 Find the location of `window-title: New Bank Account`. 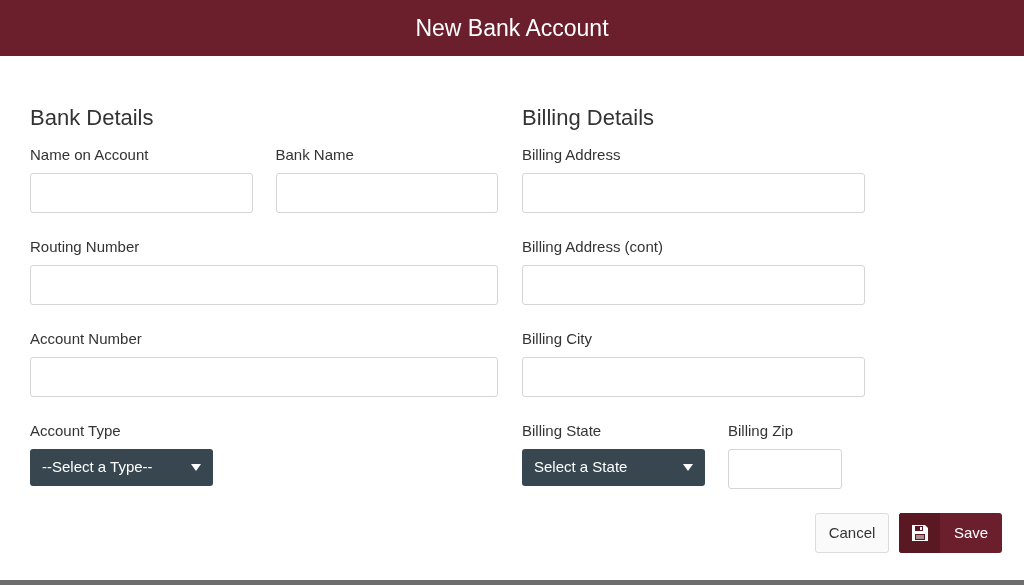

window-title: New Bank Account is located at coordinates (512, 28).